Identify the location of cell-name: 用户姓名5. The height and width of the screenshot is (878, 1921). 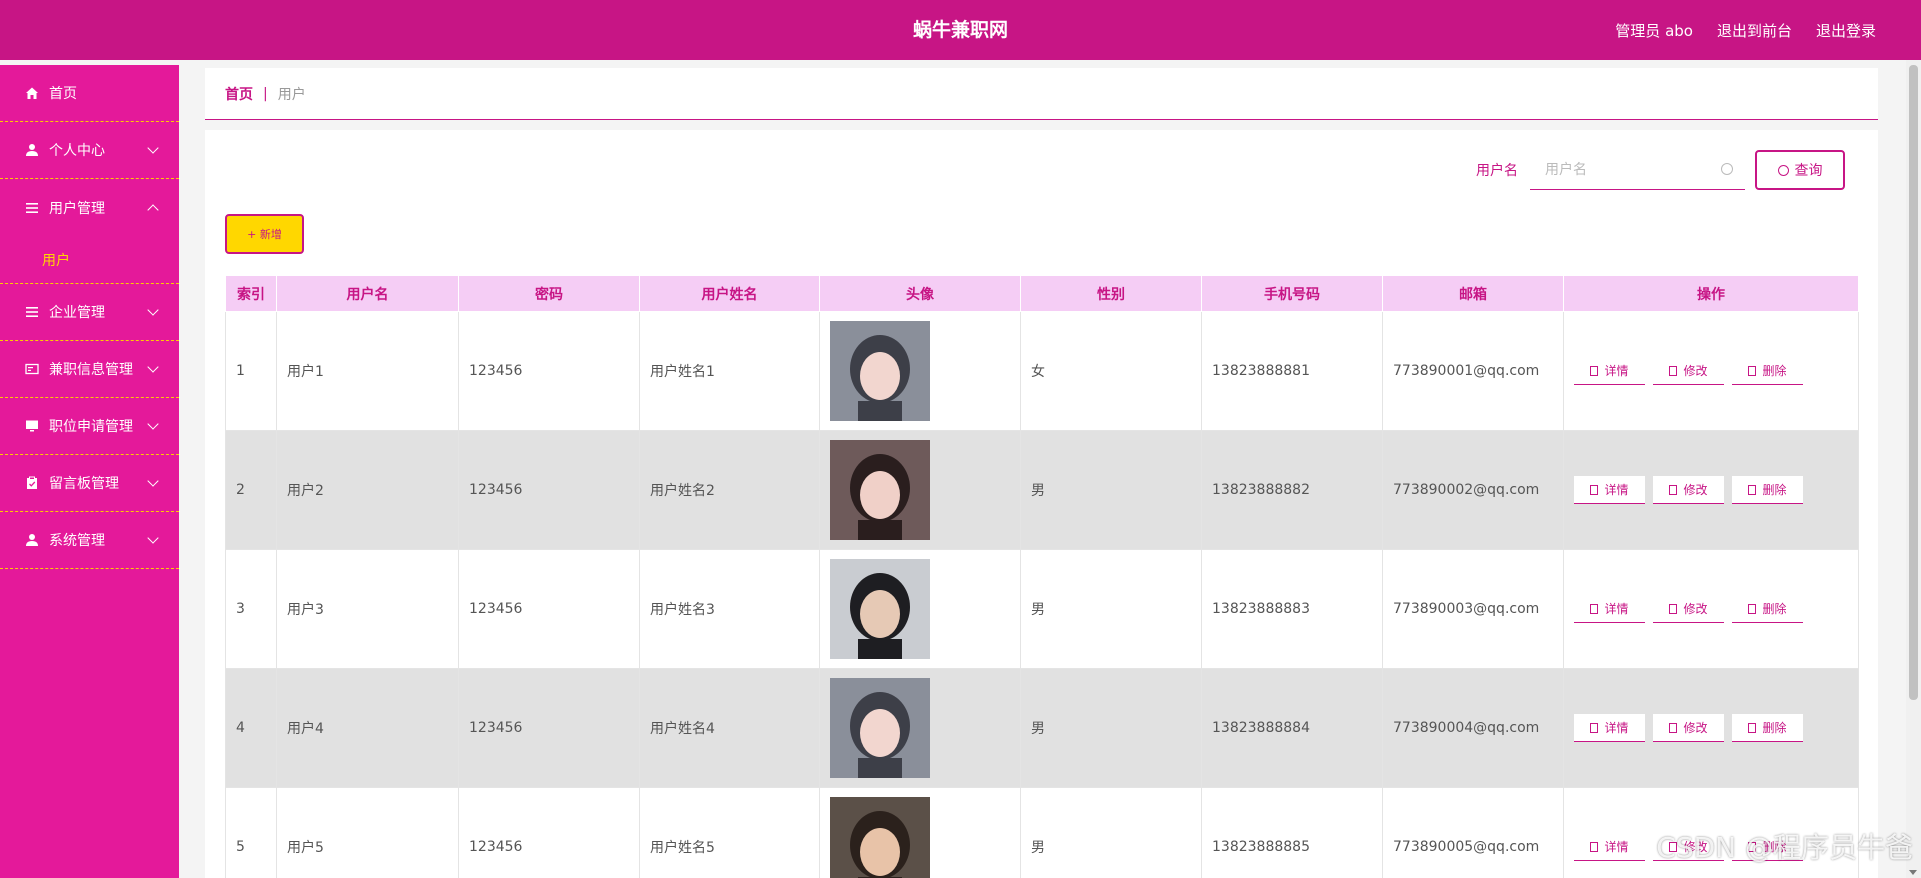
(729, 832).